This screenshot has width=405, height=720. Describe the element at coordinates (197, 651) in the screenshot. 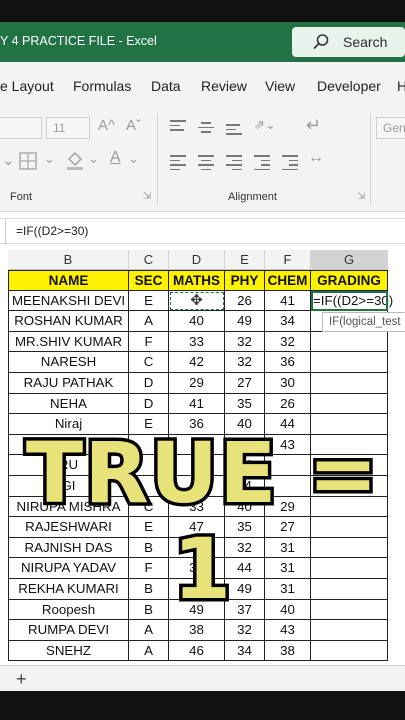

I see `cell-maths: 46` at that location.